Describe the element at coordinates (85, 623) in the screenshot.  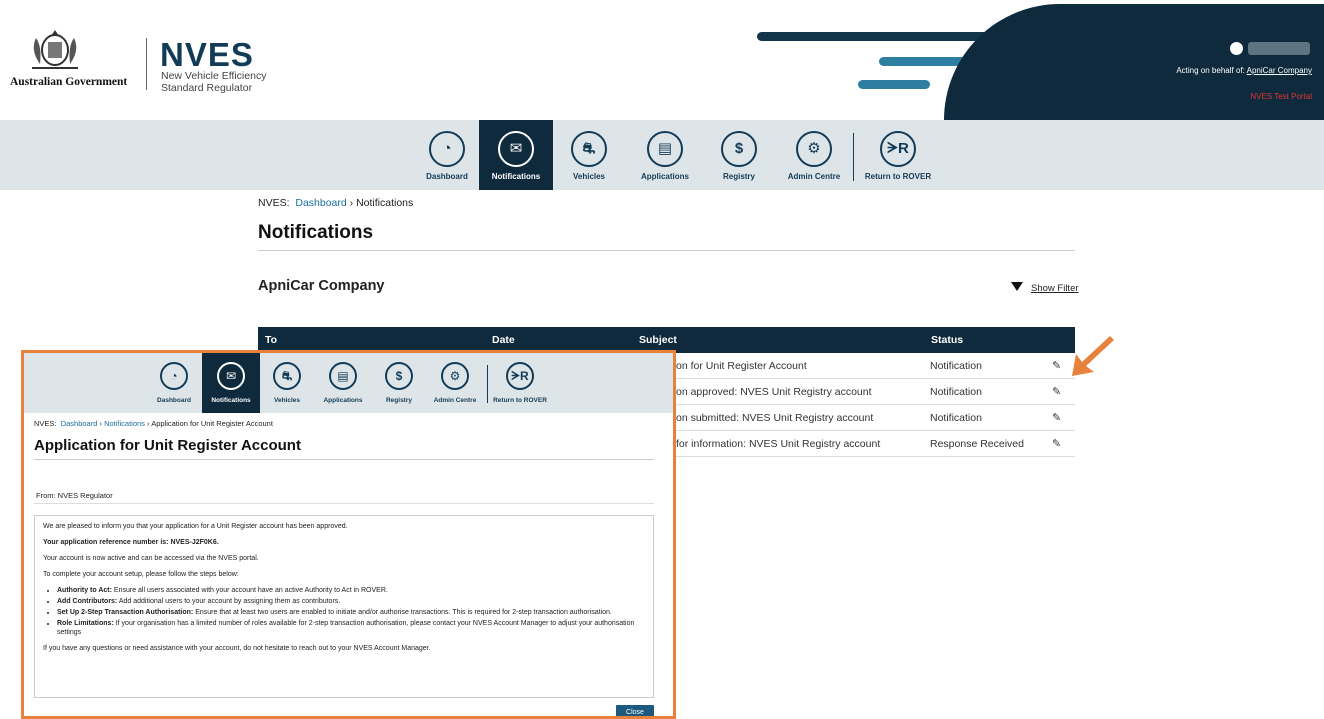
I see `step-title: Role Limitations:` at that location.